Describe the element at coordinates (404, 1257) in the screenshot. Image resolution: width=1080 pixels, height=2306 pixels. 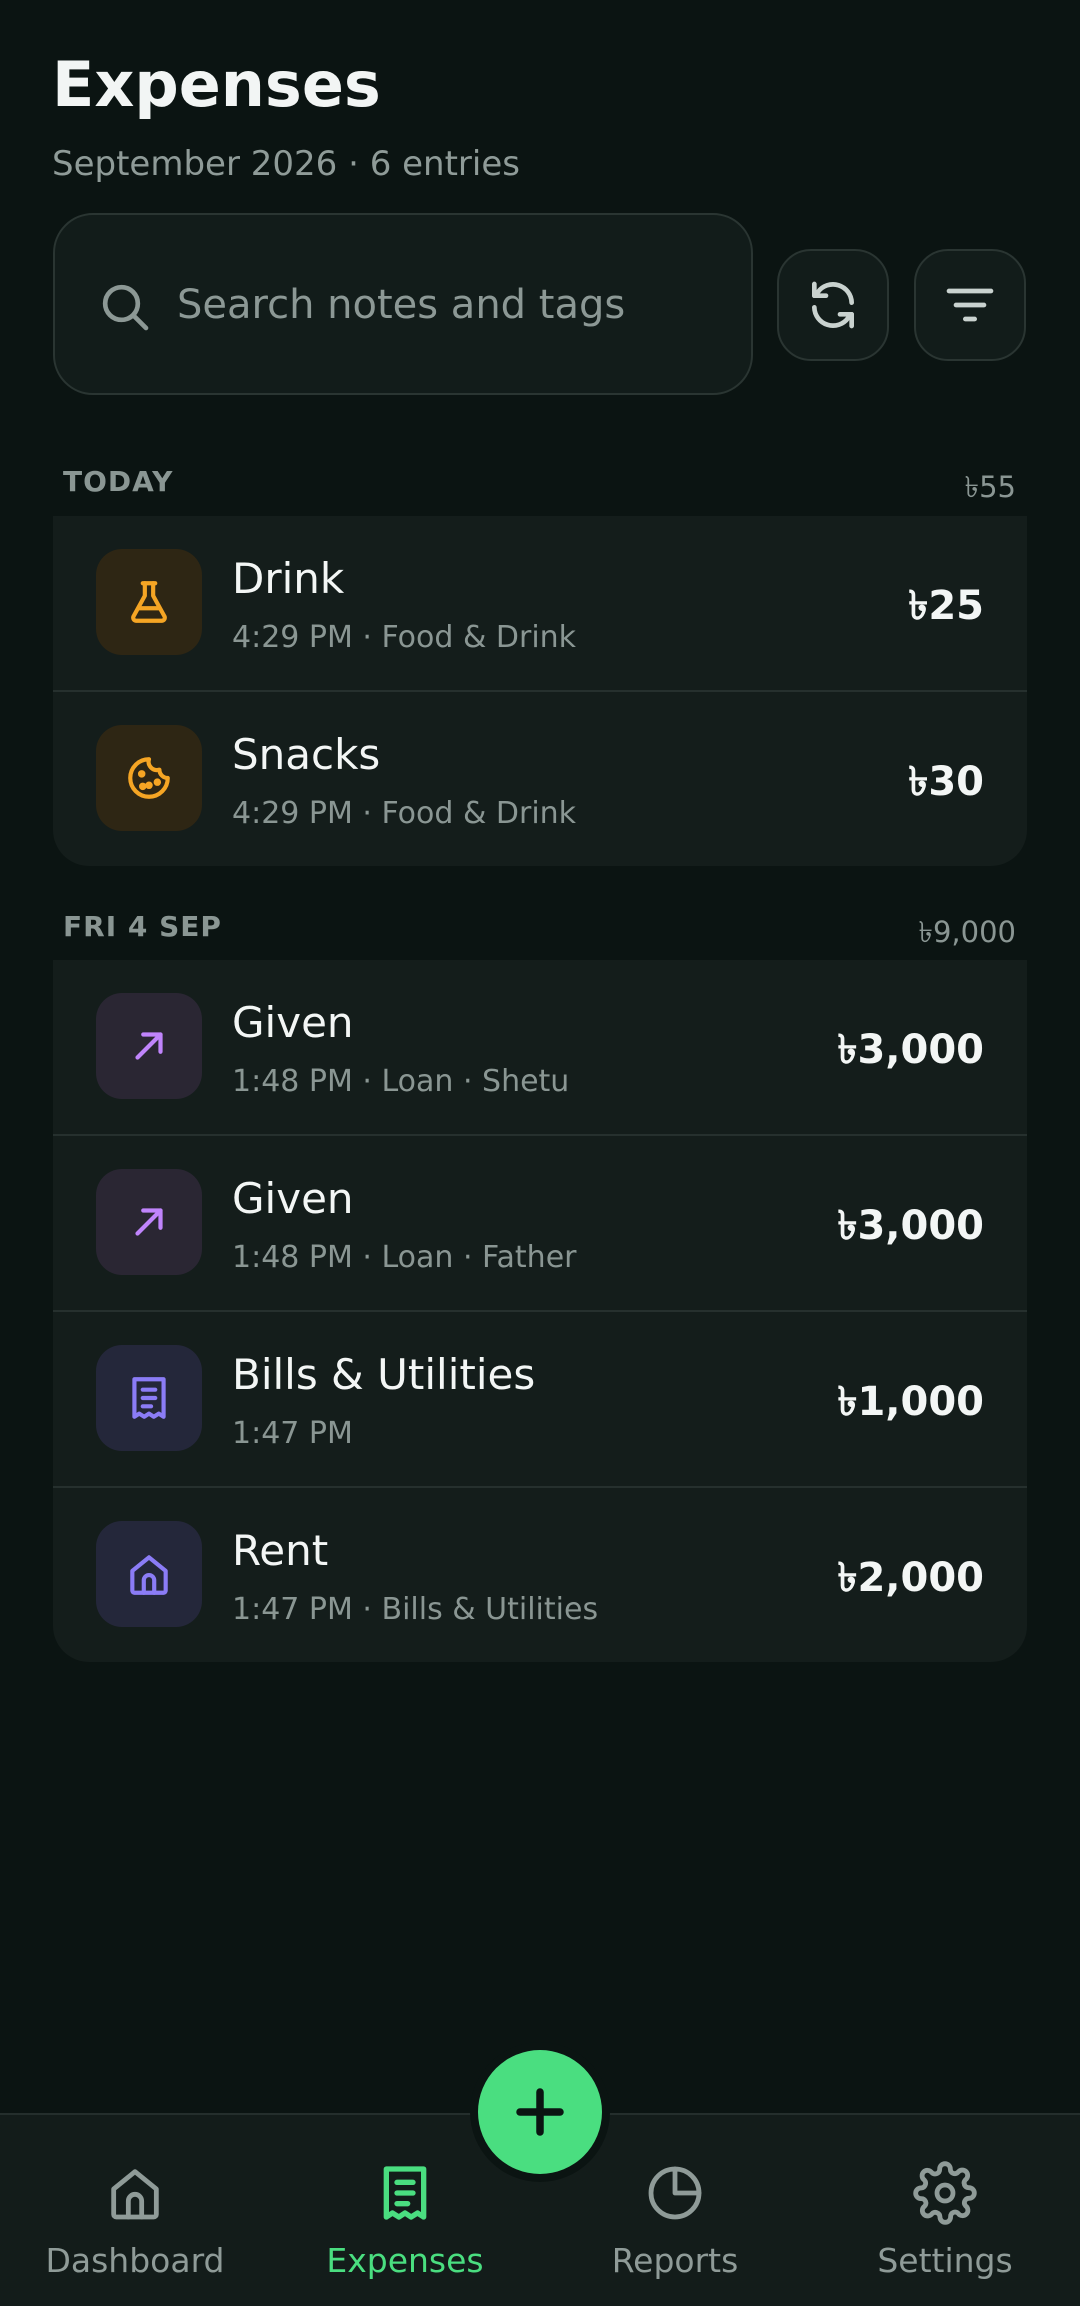
I see `expense-meta: 1:48 PM · Loan · Father` at that location.